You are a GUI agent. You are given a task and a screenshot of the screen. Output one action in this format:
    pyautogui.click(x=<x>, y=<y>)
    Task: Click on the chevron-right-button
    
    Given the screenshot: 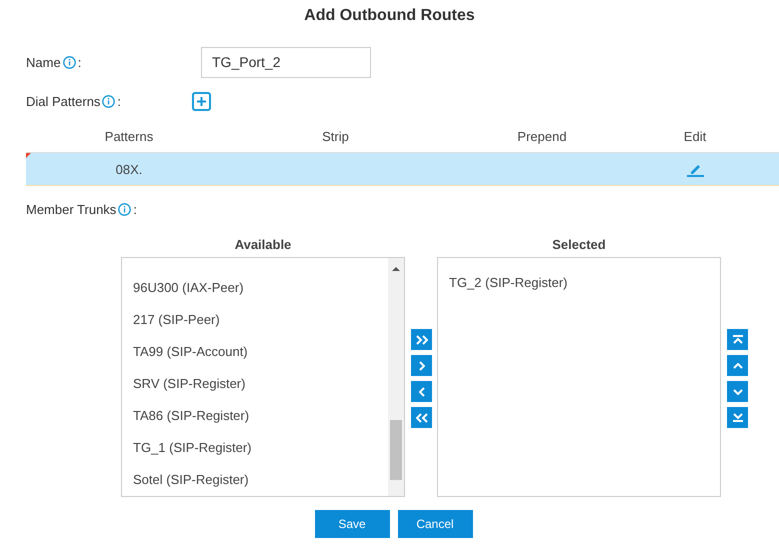 What is the action you would take?
    pyautogui.click(x=421, y=365)
    